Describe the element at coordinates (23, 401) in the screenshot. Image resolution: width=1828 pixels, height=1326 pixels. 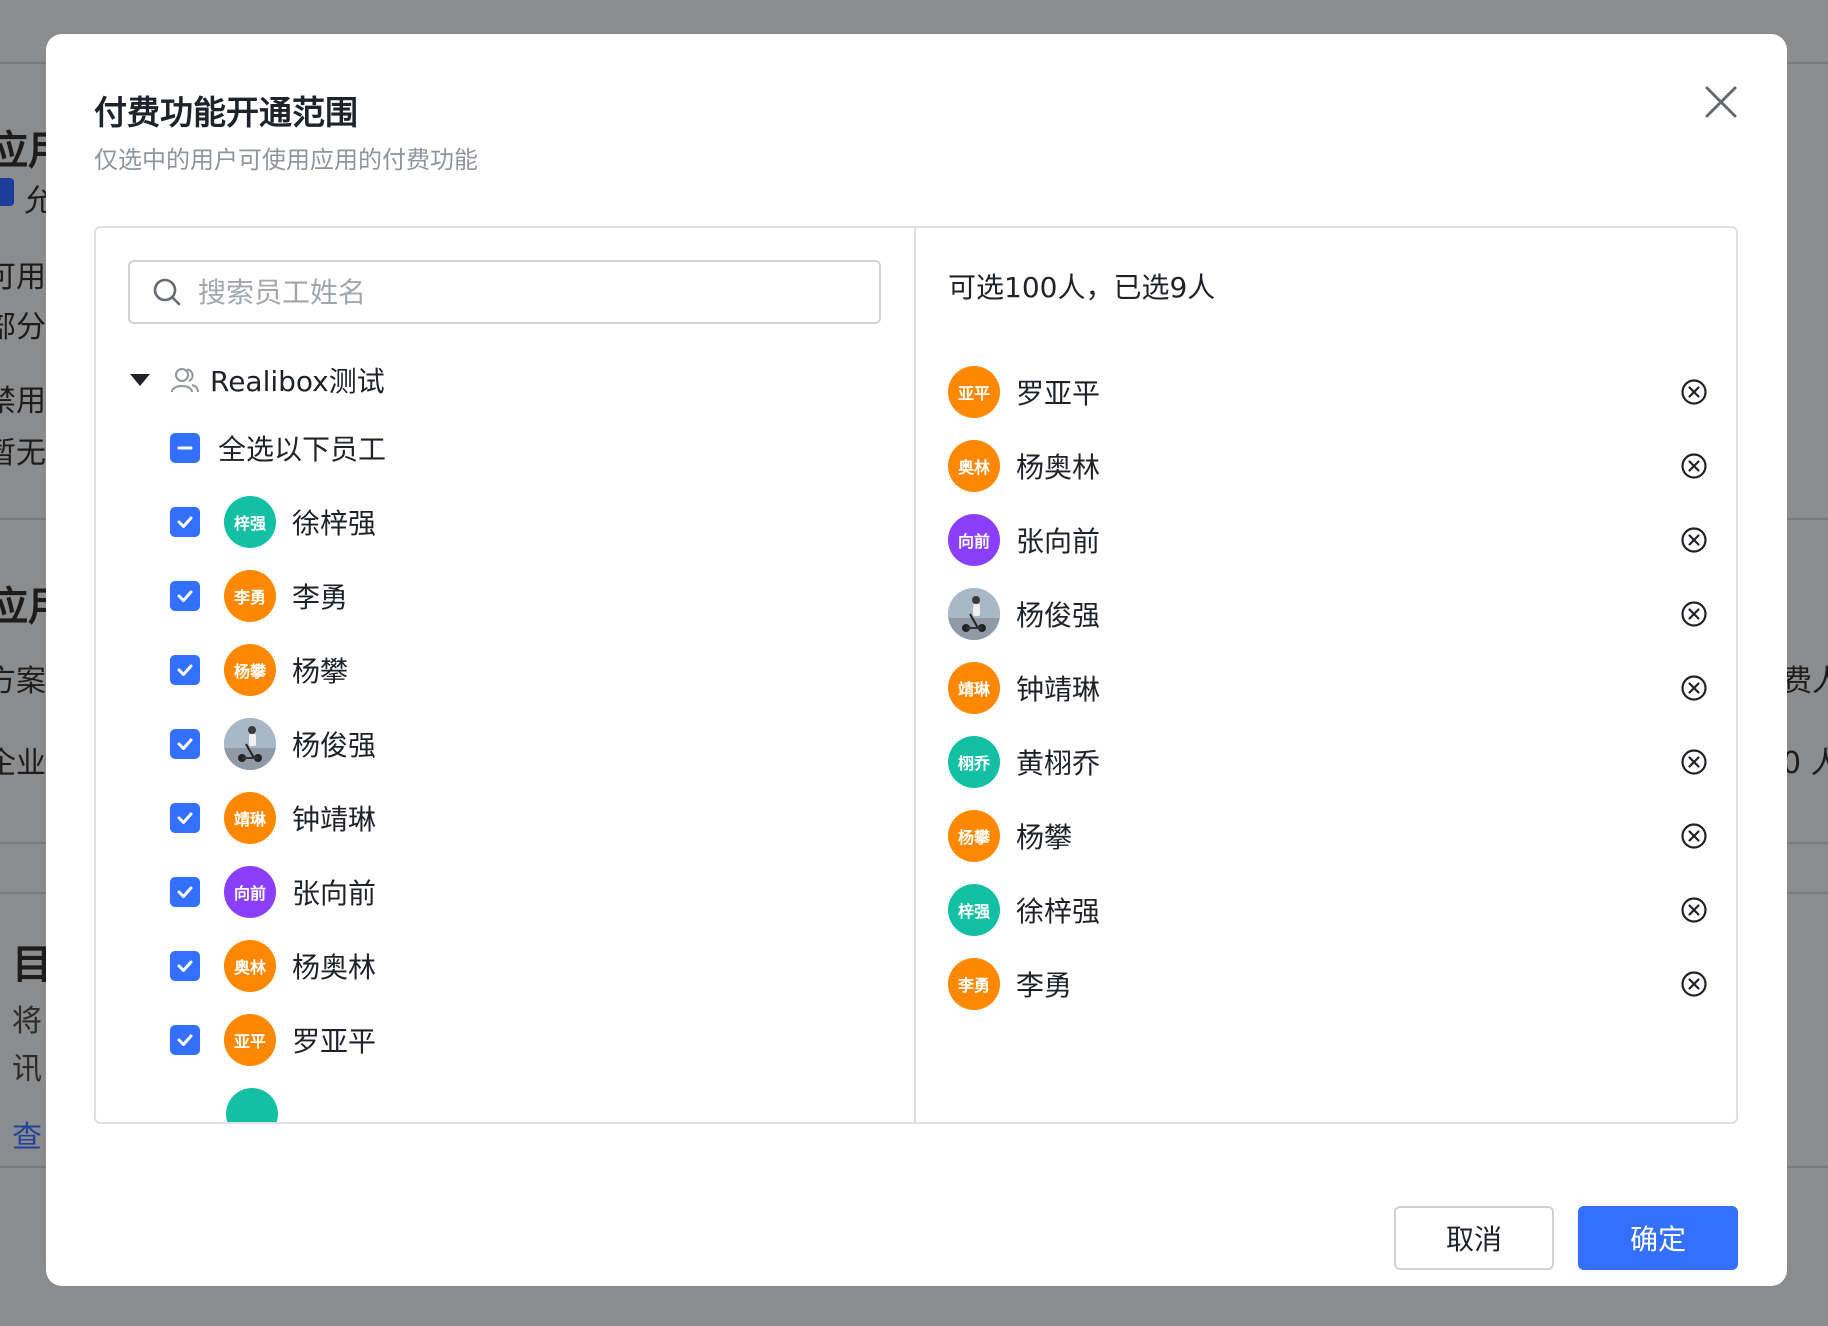
I see `bg-text-4: 禁用` at that location.